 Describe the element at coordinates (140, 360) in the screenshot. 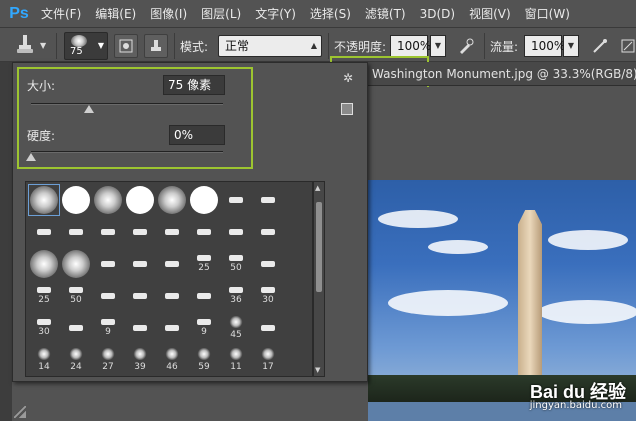

I see `brush-preset-item: 39` at that location.